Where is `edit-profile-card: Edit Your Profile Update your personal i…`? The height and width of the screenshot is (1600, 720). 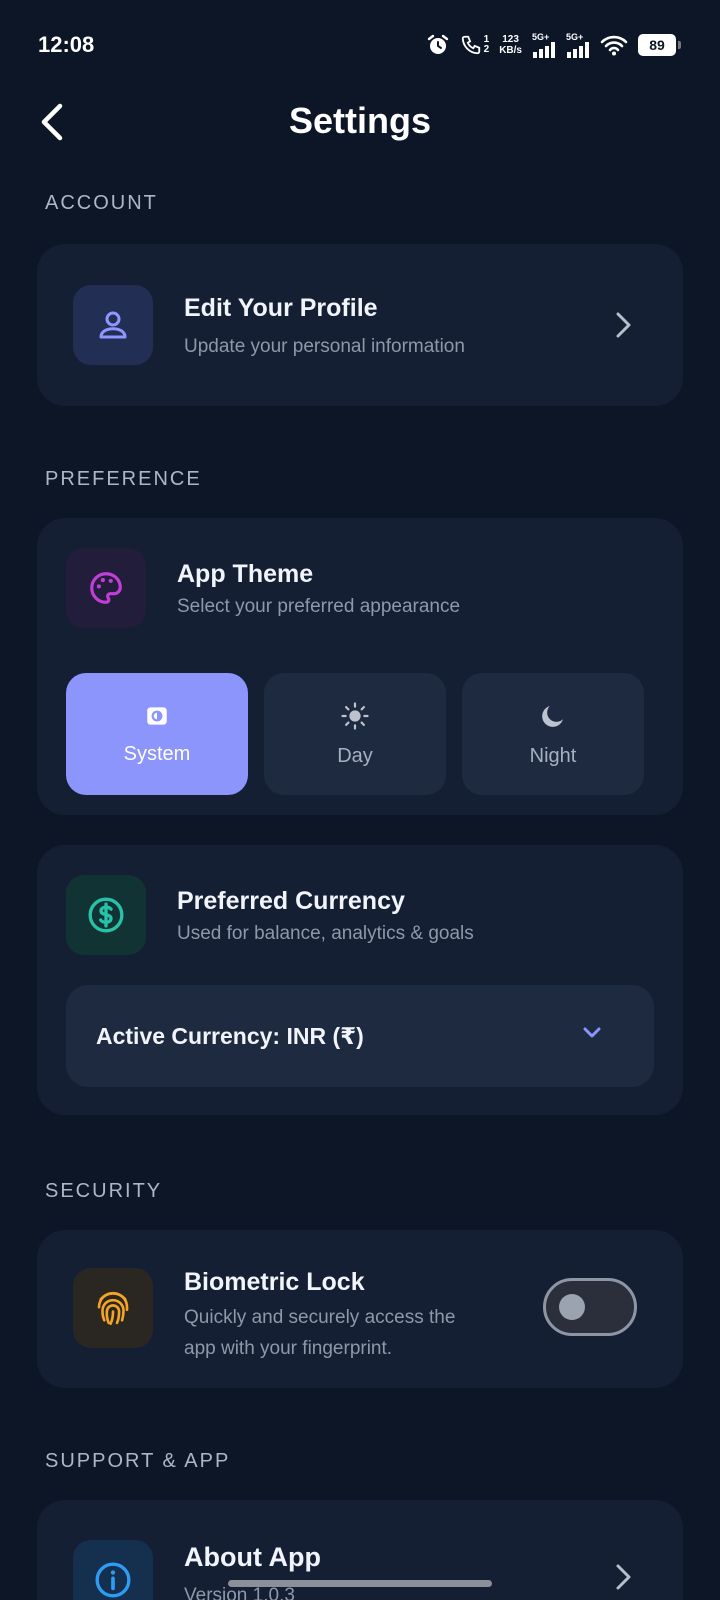
edit-profile-card: Edit Your Profile Update your personal i… is located at coordinates (360, 325).